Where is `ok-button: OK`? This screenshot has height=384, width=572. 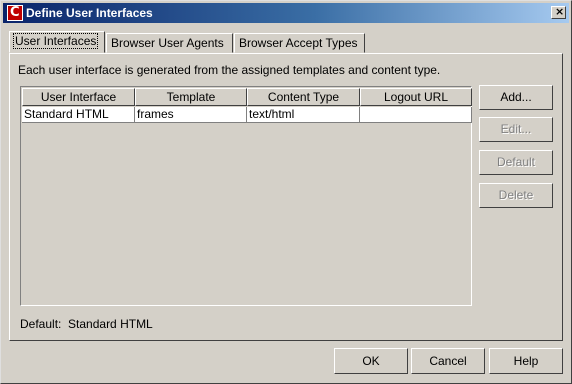 ok-button: OK is located at coordinates (371, 361).